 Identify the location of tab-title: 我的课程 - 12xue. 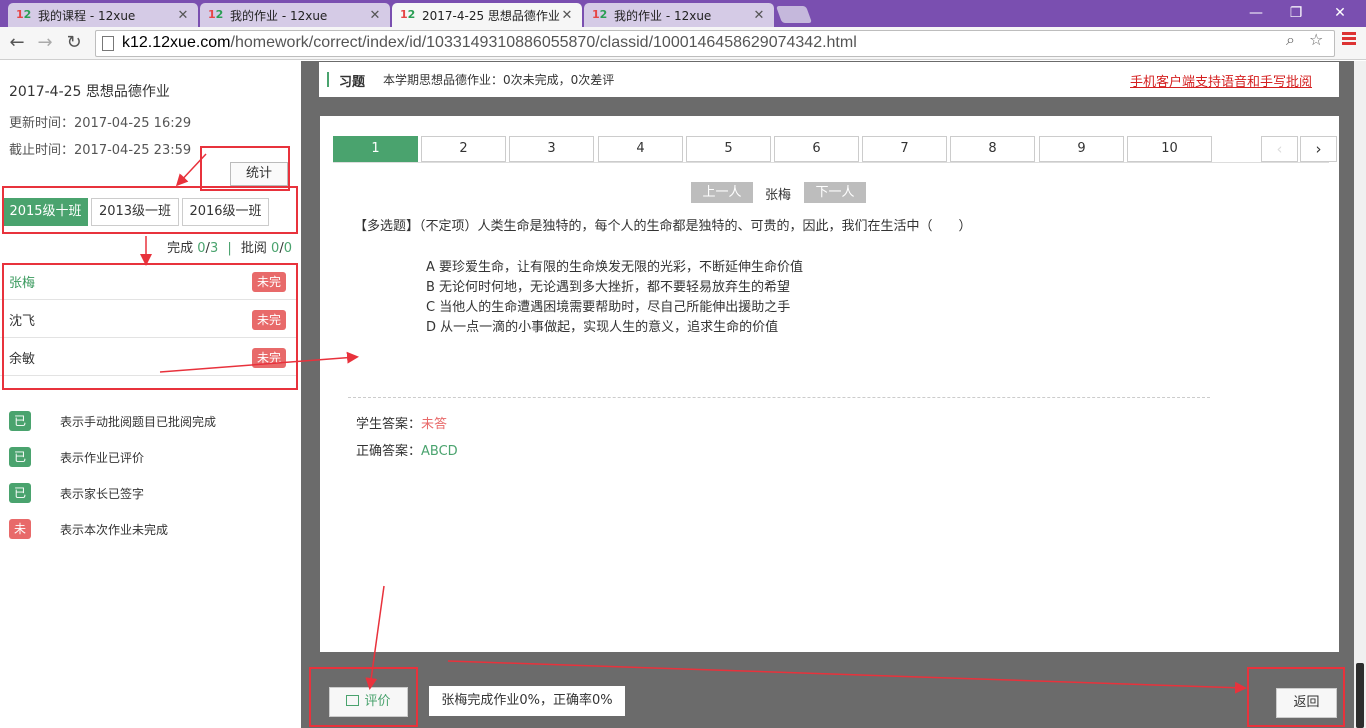
(87, 15).